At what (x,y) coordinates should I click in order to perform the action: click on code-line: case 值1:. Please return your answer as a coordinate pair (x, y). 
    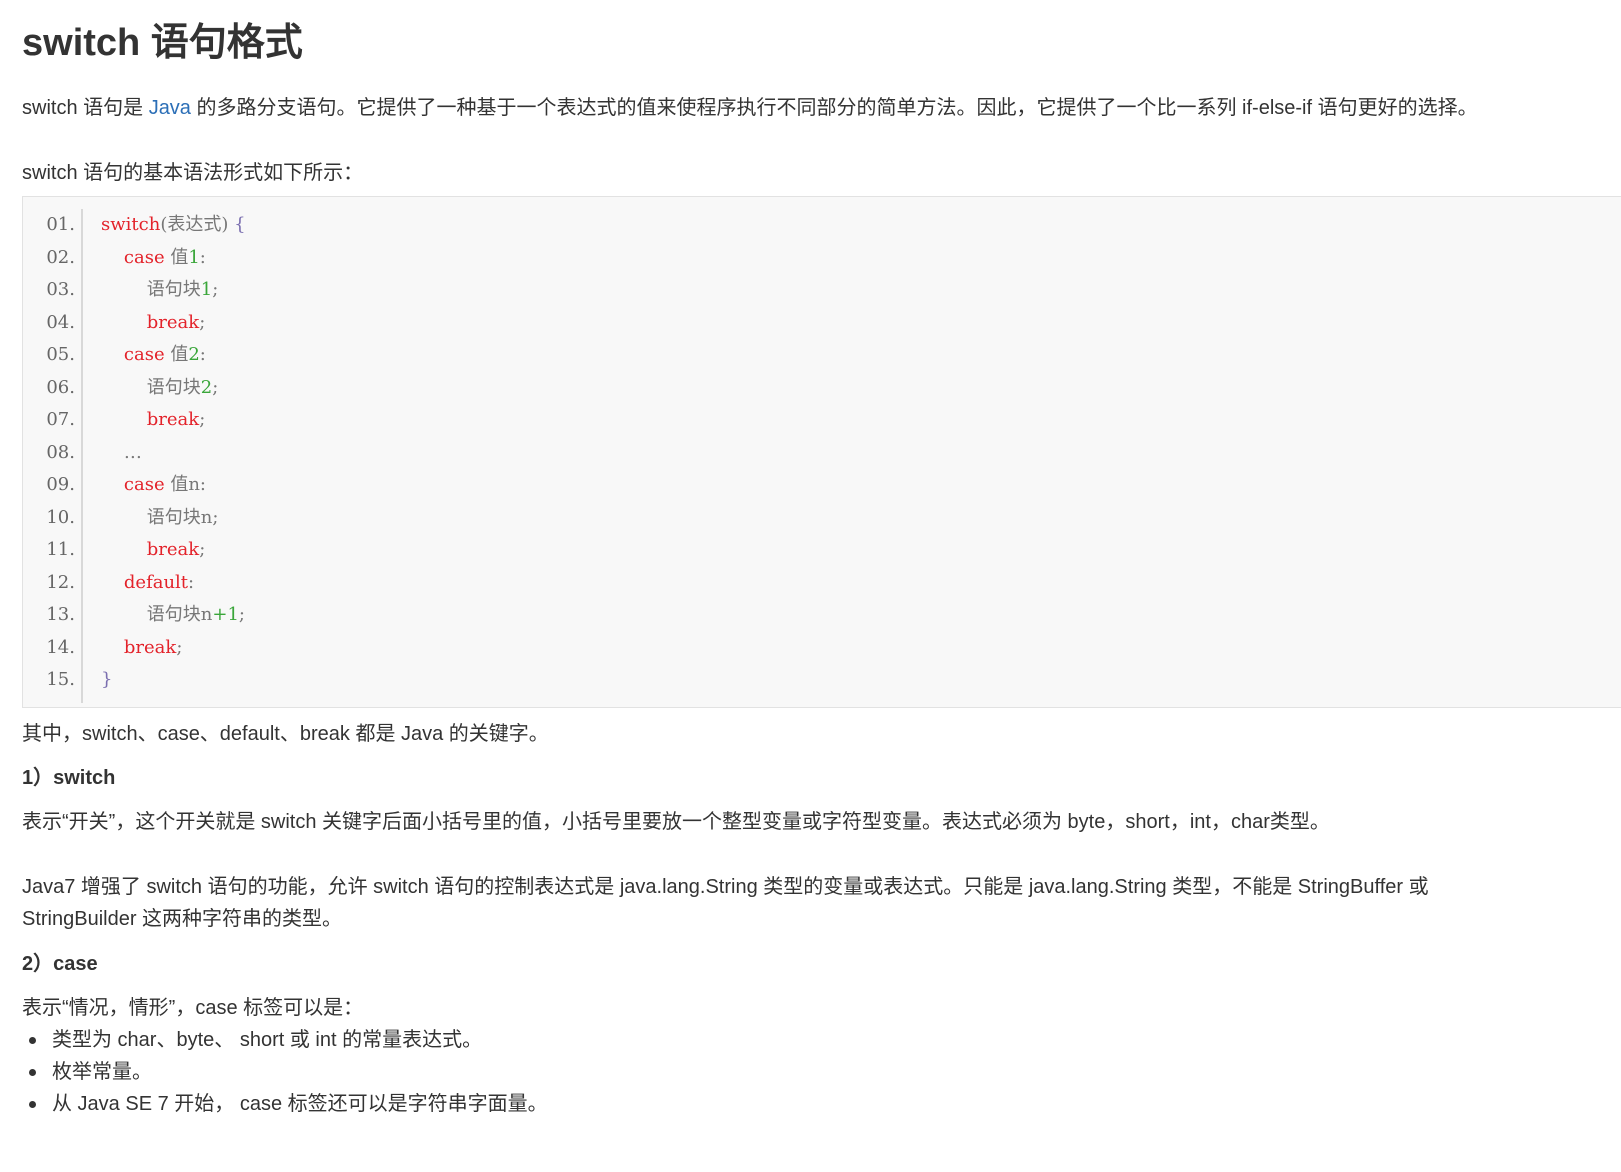
    Looking at the image, I should click on (173, 258).